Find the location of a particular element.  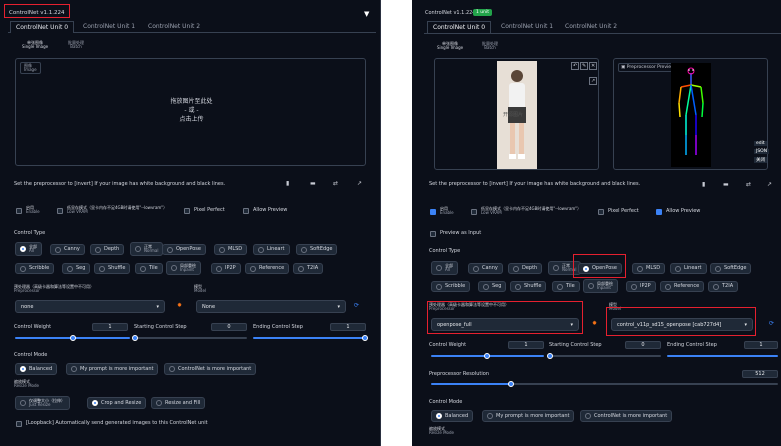

header-title: ControlNet v1.1.224 is located at coordinates (450, 13).